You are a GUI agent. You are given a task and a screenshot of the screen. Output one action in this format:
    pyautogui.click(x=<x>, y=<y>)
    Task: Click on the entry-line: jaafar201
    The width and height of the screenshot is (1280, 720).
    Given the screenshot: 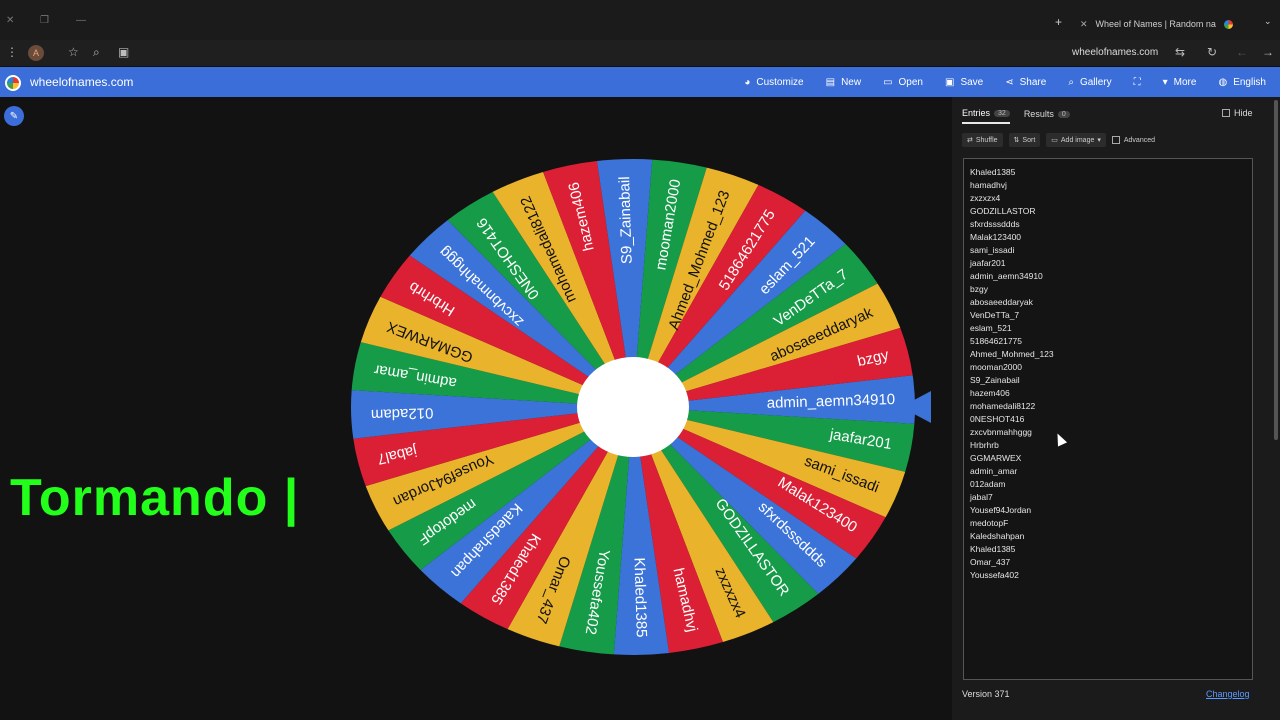 What is the action you would take?
    pyautogui.click(x=1108, y=263)
    